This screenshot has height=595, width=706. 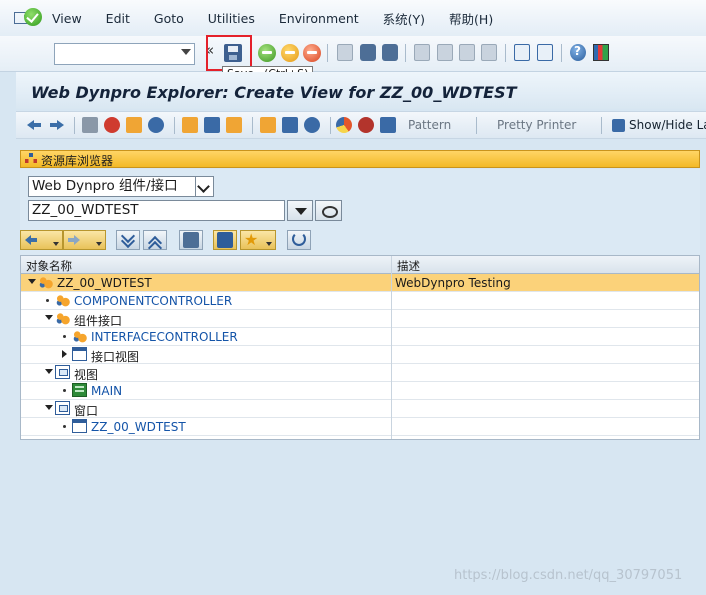 I want to click on tree-node-label: INTERFACECONTROLLER, so click(x=164, y=337).